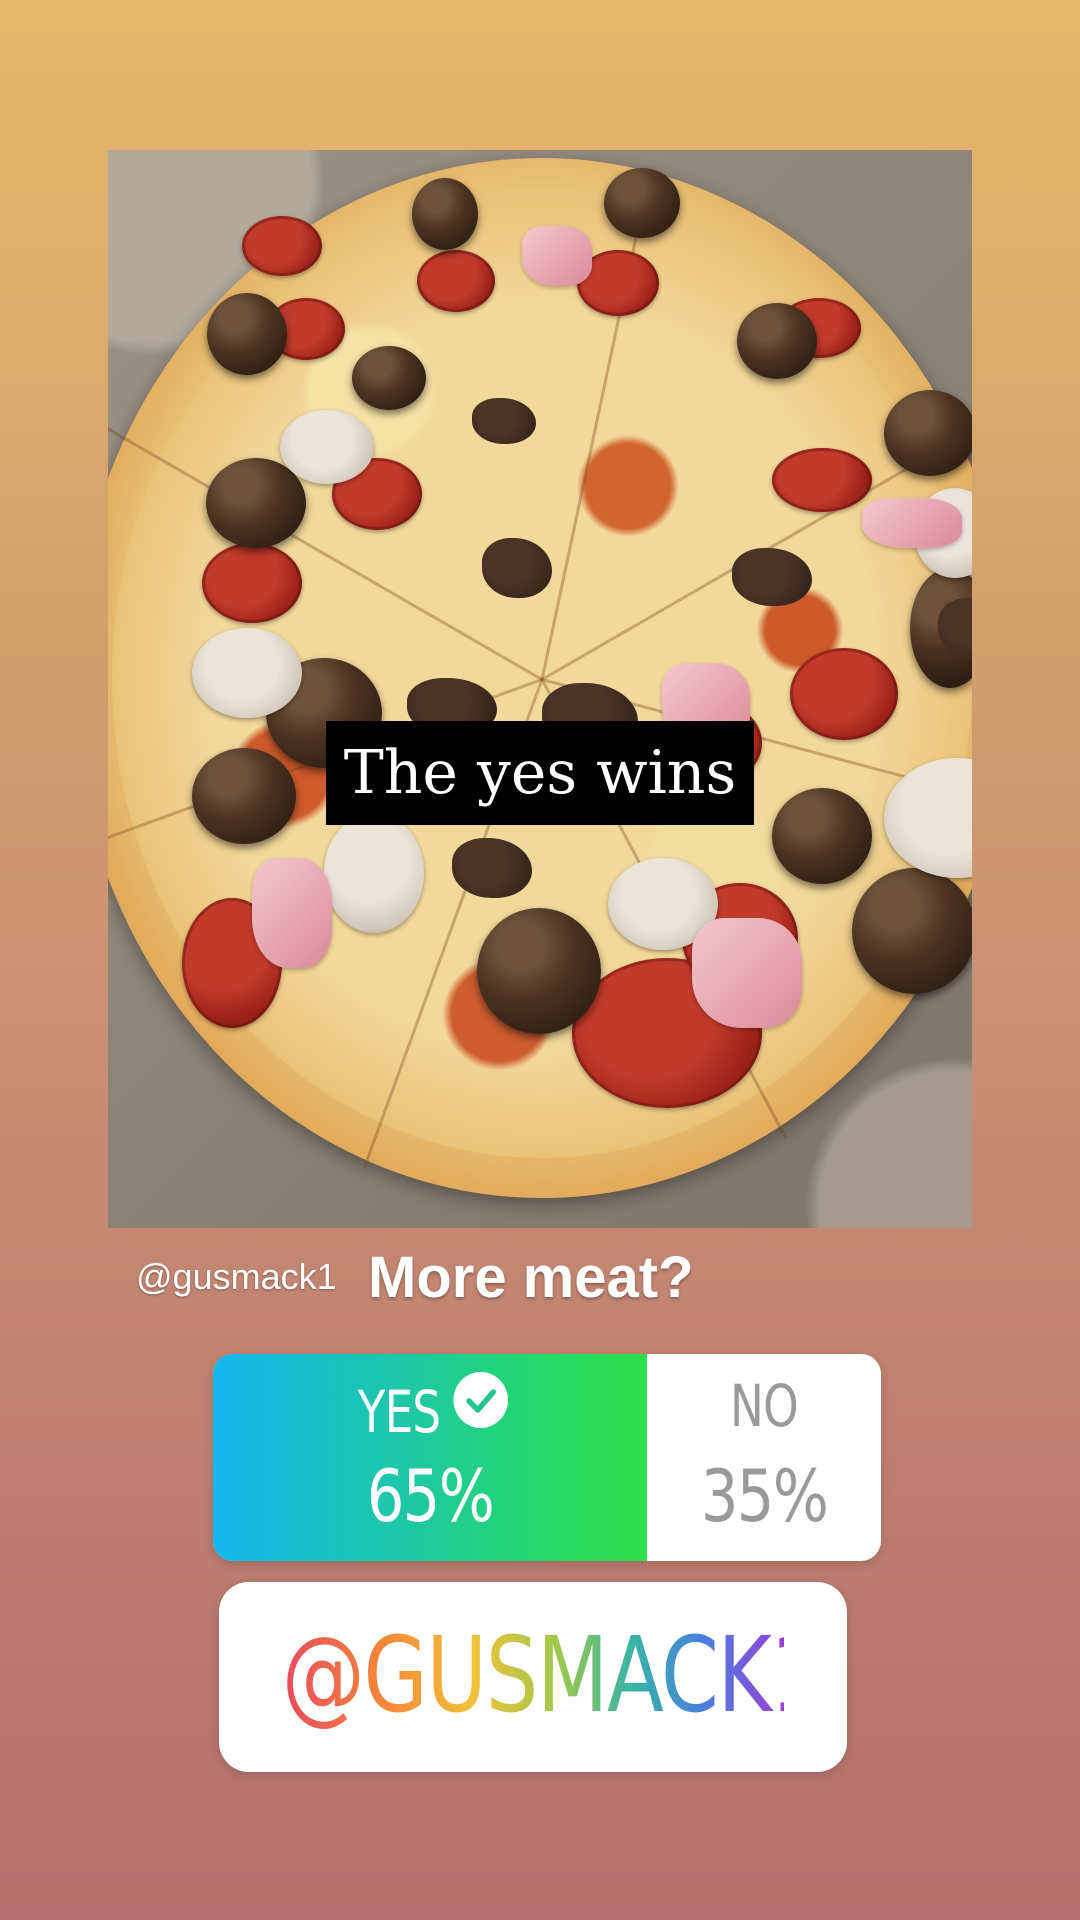 The height and width of the screenshot is (1920, 1080). I want to click on mention-sticker: @GUSMACK1, so click(533, 1677).